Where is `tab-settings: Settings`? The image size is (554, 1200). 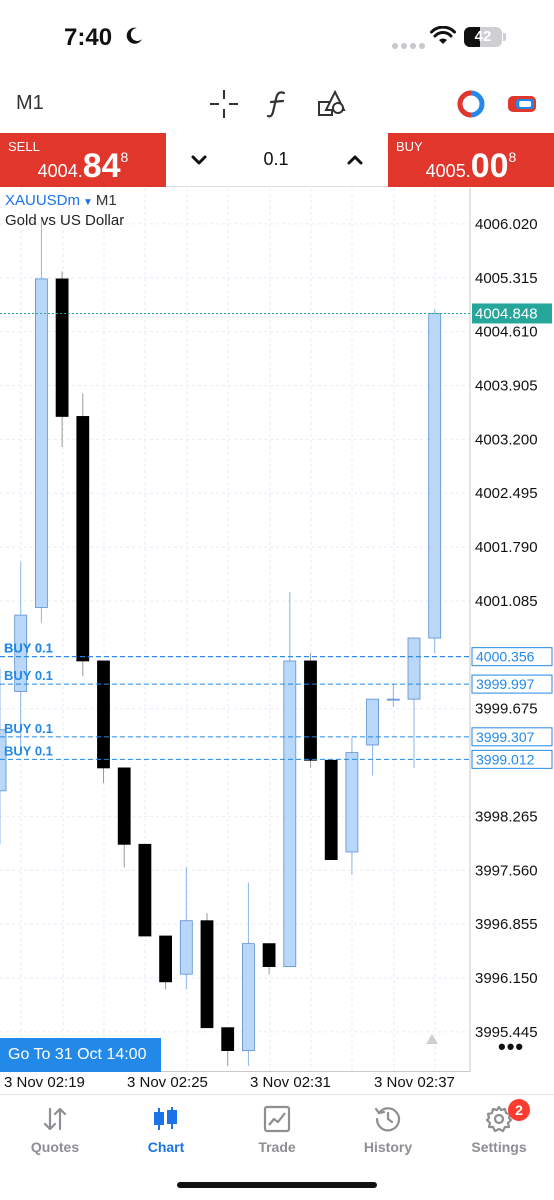 tab-settings: Settings is located at coordinates (499, 1130).